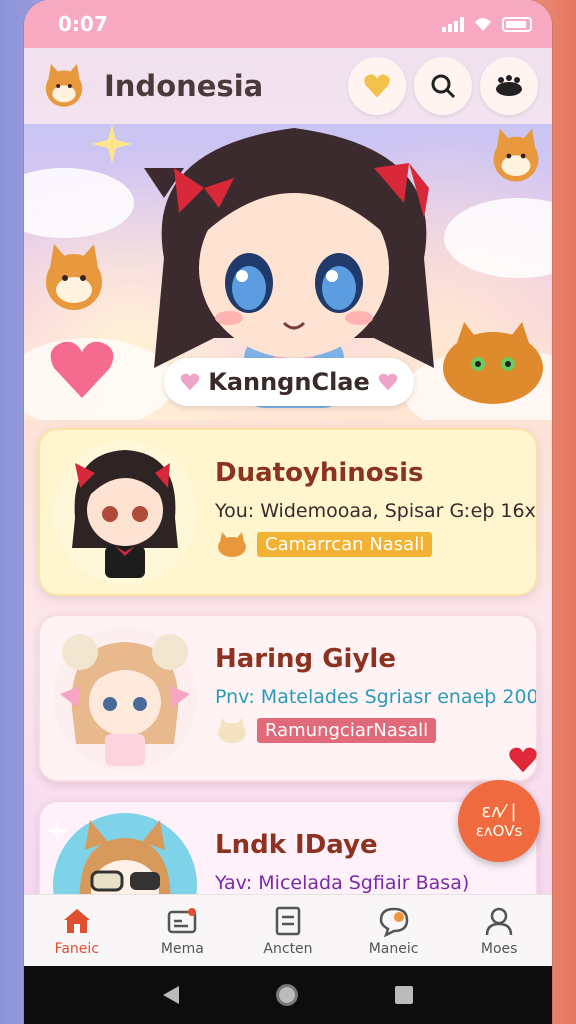 This screenshot has height=1024, width=576. What do you see at coordinates (347, 730) in the screenshot?
I see `card-badge: RamungciarNasall` at bounding box center [347, 730].